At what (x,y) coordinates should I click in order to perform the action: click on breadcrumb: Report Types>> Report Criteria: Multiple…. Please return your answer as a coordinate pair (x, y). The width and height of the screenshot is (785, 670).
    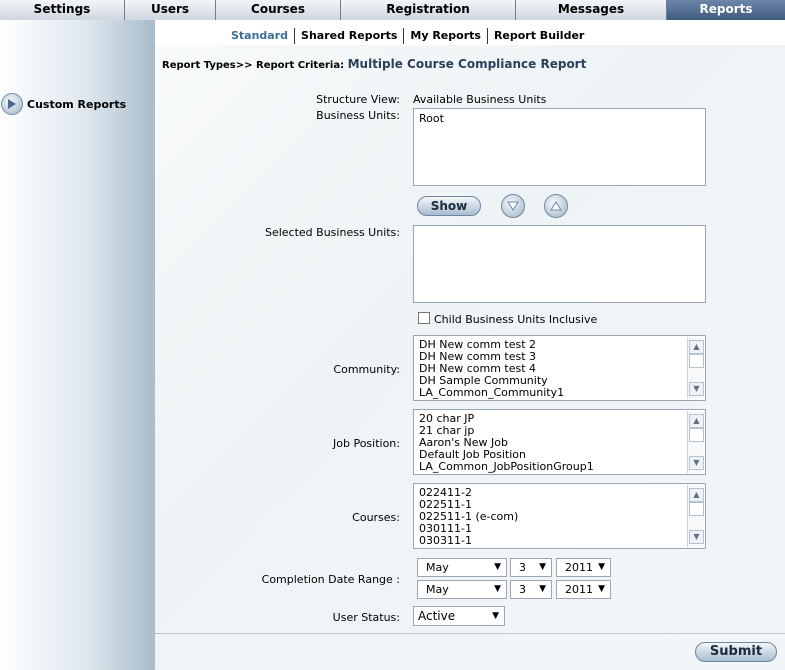
    Looking at the image, I should click on (374, 64).